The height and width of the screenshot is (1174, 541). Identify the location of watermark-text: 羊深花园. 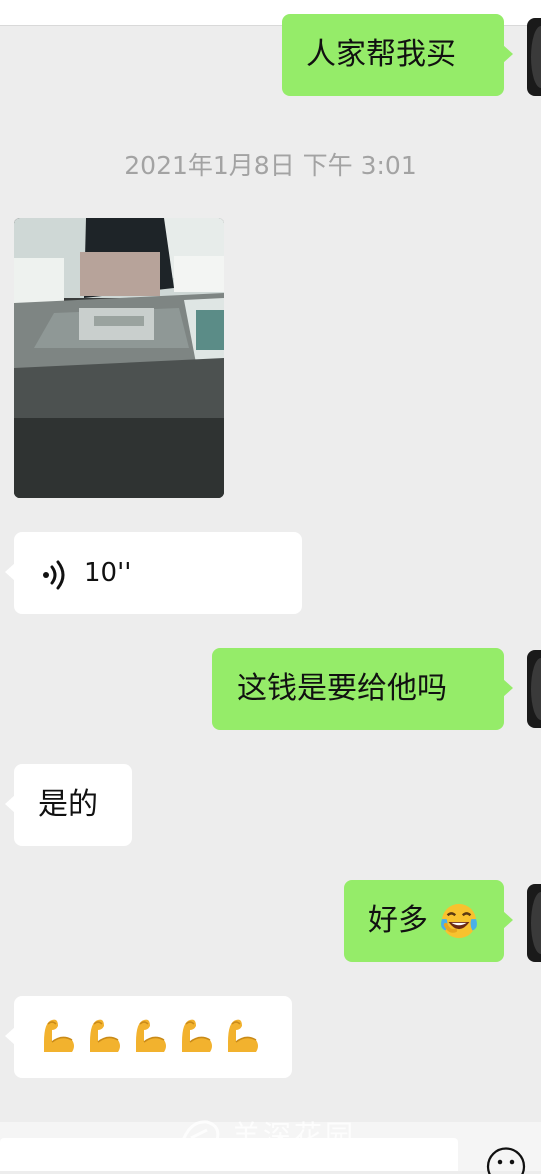
(294, 1134).